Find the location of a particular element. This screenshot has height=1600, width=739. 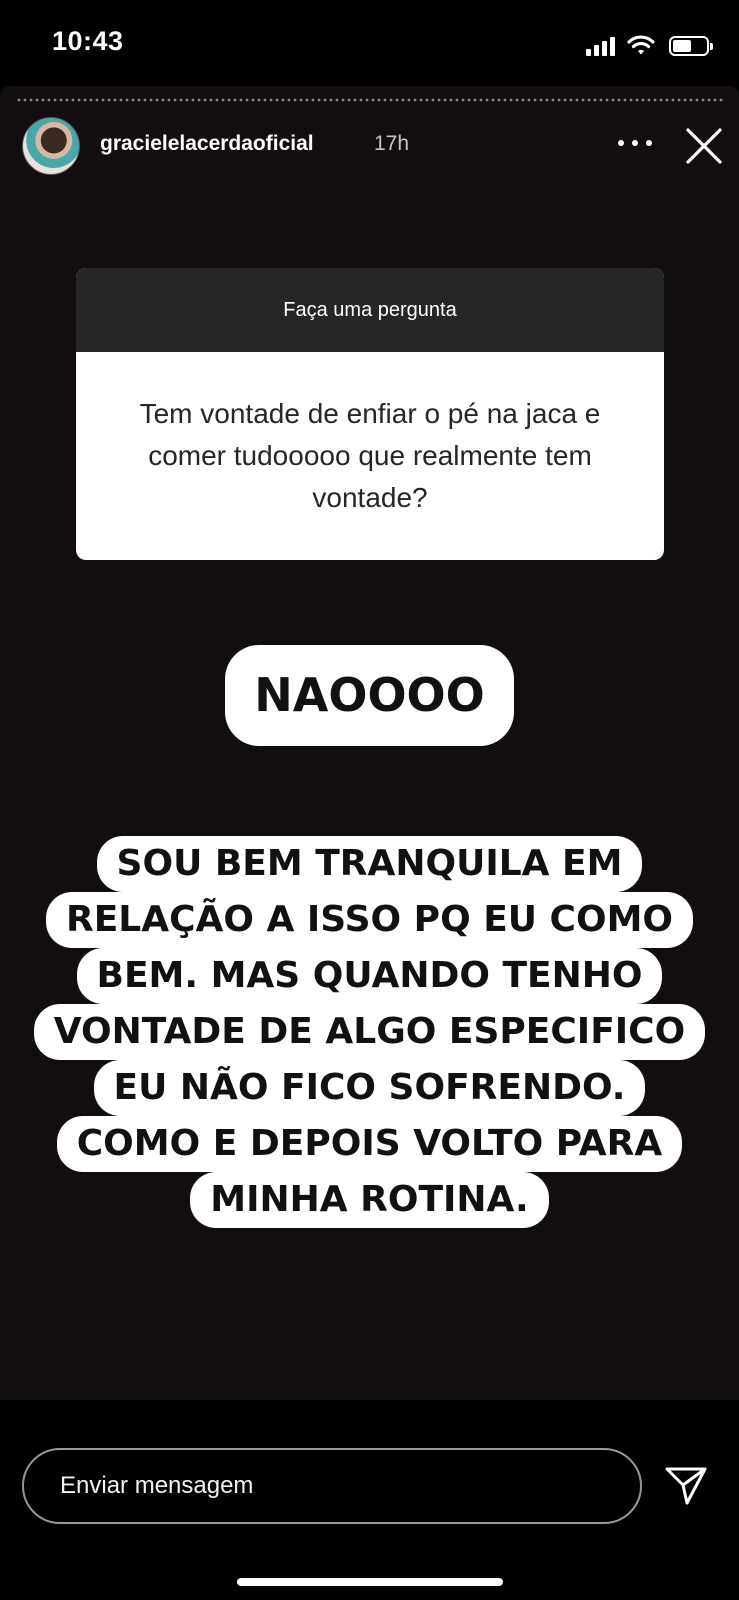

username: gracielelacerdaoficial is located at coordinates (207, 144).